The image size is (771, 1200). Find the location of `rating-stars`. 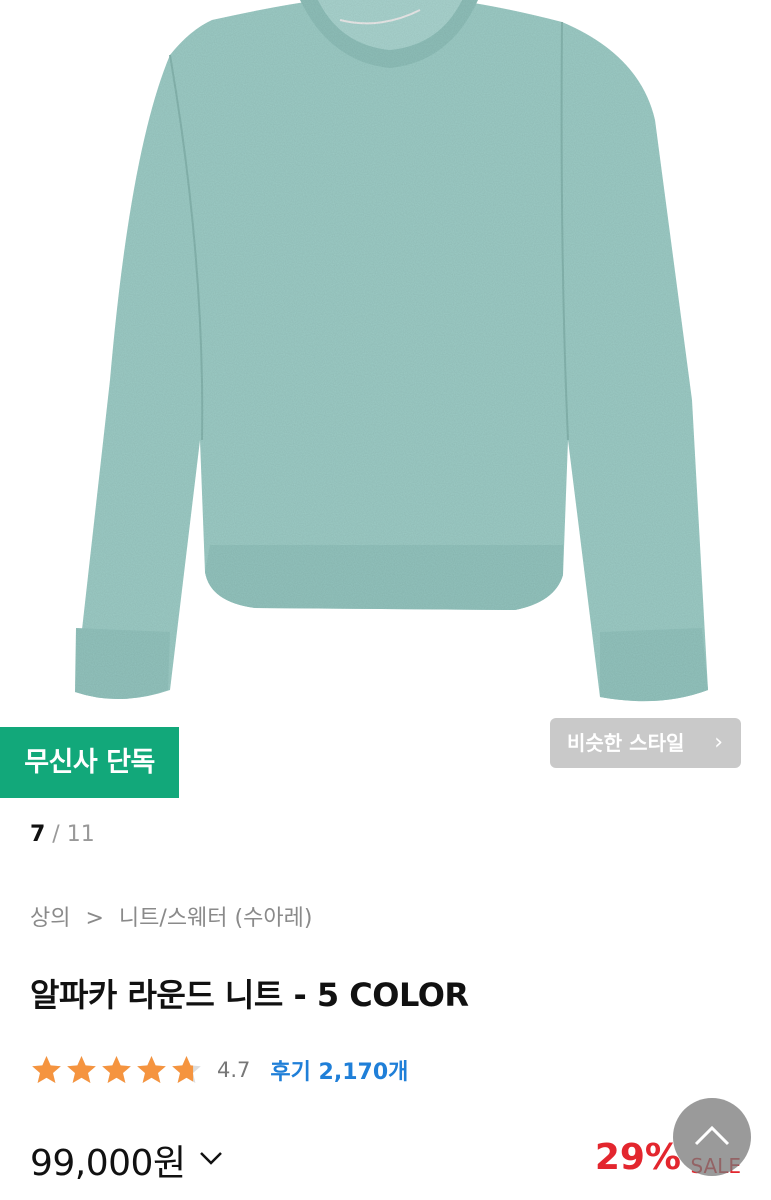

rating-stars is located at coordinates (116, 1070).